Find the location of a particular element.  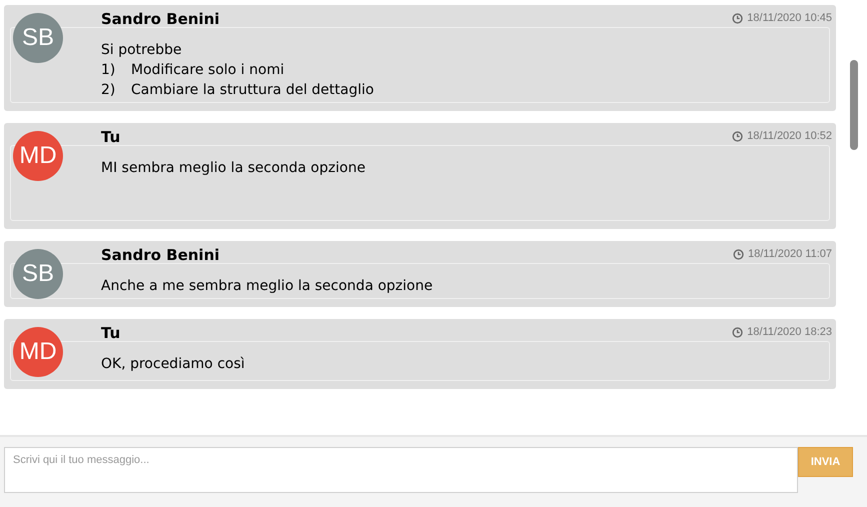

list-marker: 2) is located at coordinates (108, 90).